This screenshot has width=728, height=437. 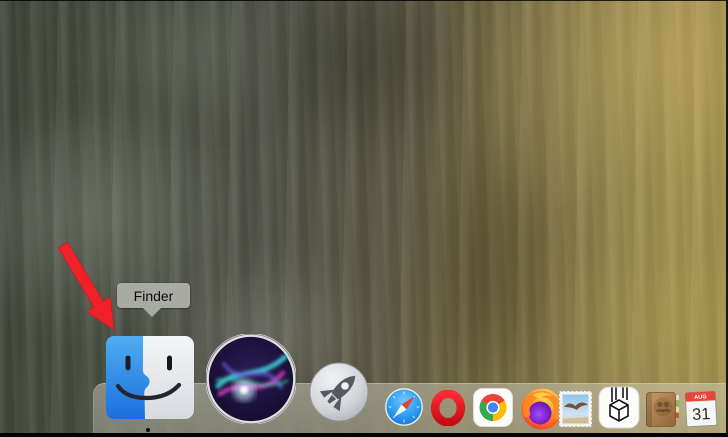 I want to click on safari-compass-icon, so click(x=404, y=407).